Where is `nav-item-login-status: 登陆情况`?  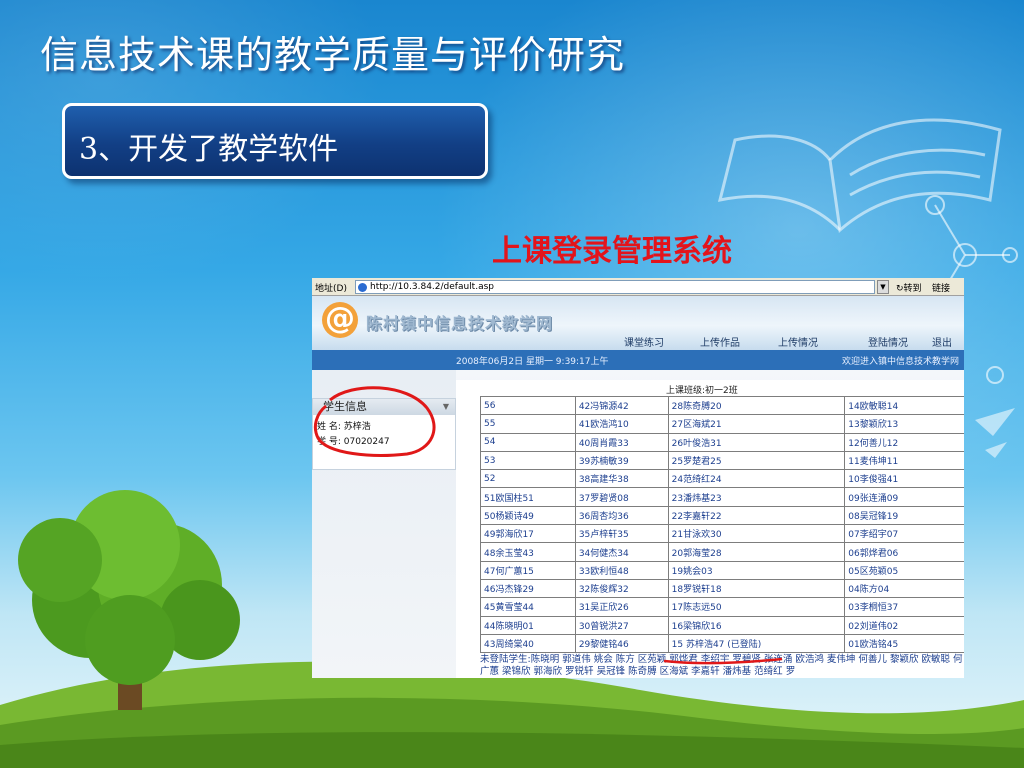 nav-item-login-status: 登陆情况 is located at coordinates (888, 341).